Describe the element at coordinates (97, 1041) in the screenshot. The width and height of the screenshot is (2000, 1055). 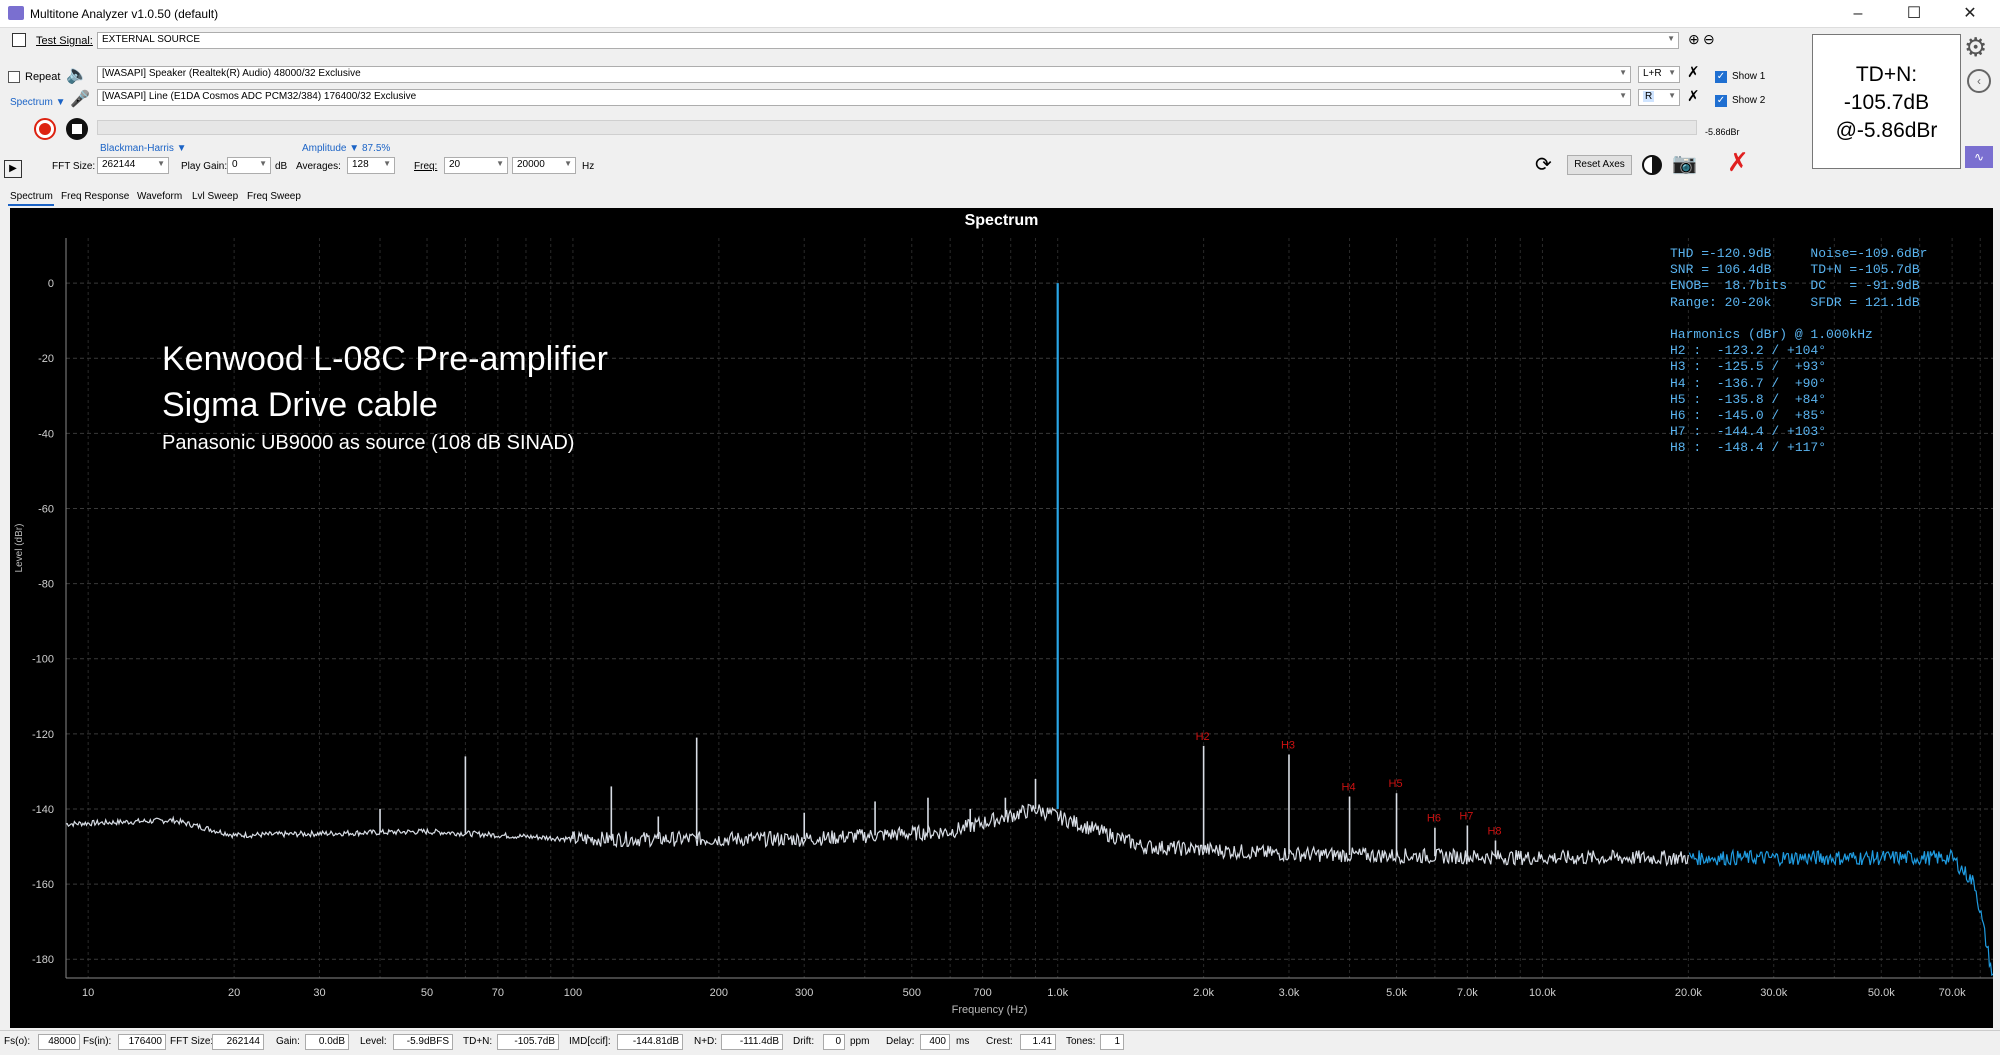
I see `fs-in-label: Fs(in):` at that location.